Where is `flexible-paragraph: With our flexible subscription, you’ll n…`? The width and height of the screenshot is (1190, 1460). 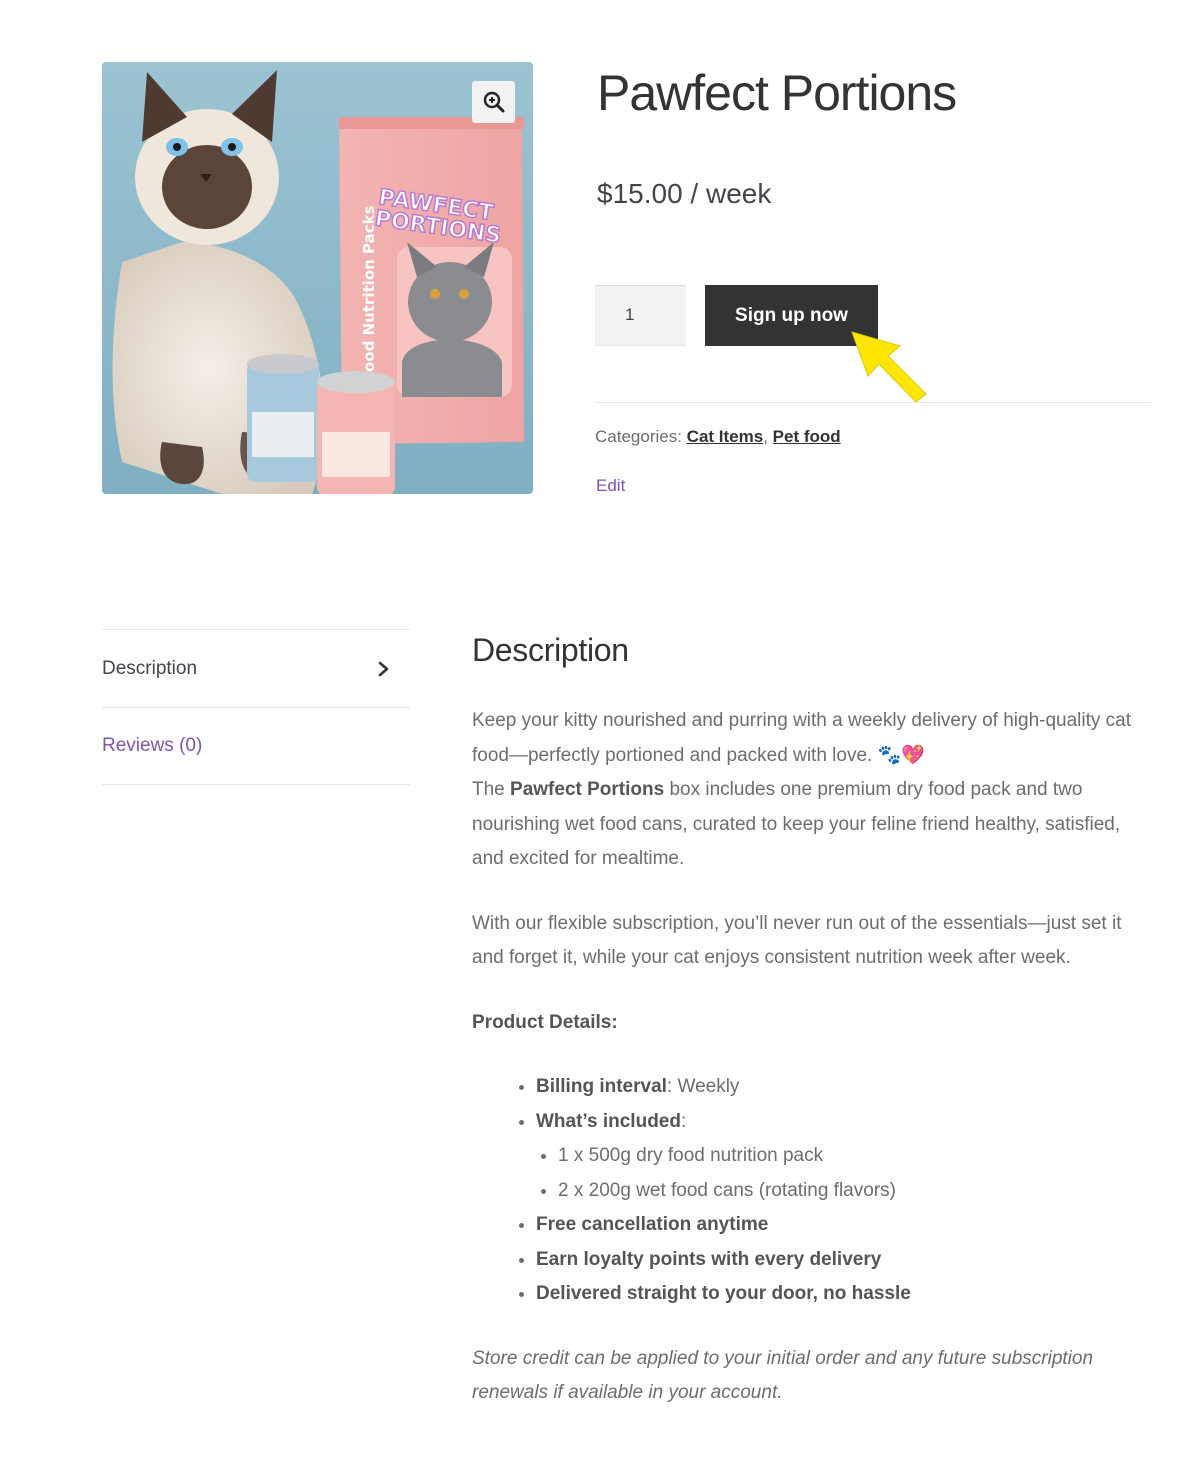 flexible-paragraph: With our flexible subscription, you’ll n… is located at coordinates (797, 940).